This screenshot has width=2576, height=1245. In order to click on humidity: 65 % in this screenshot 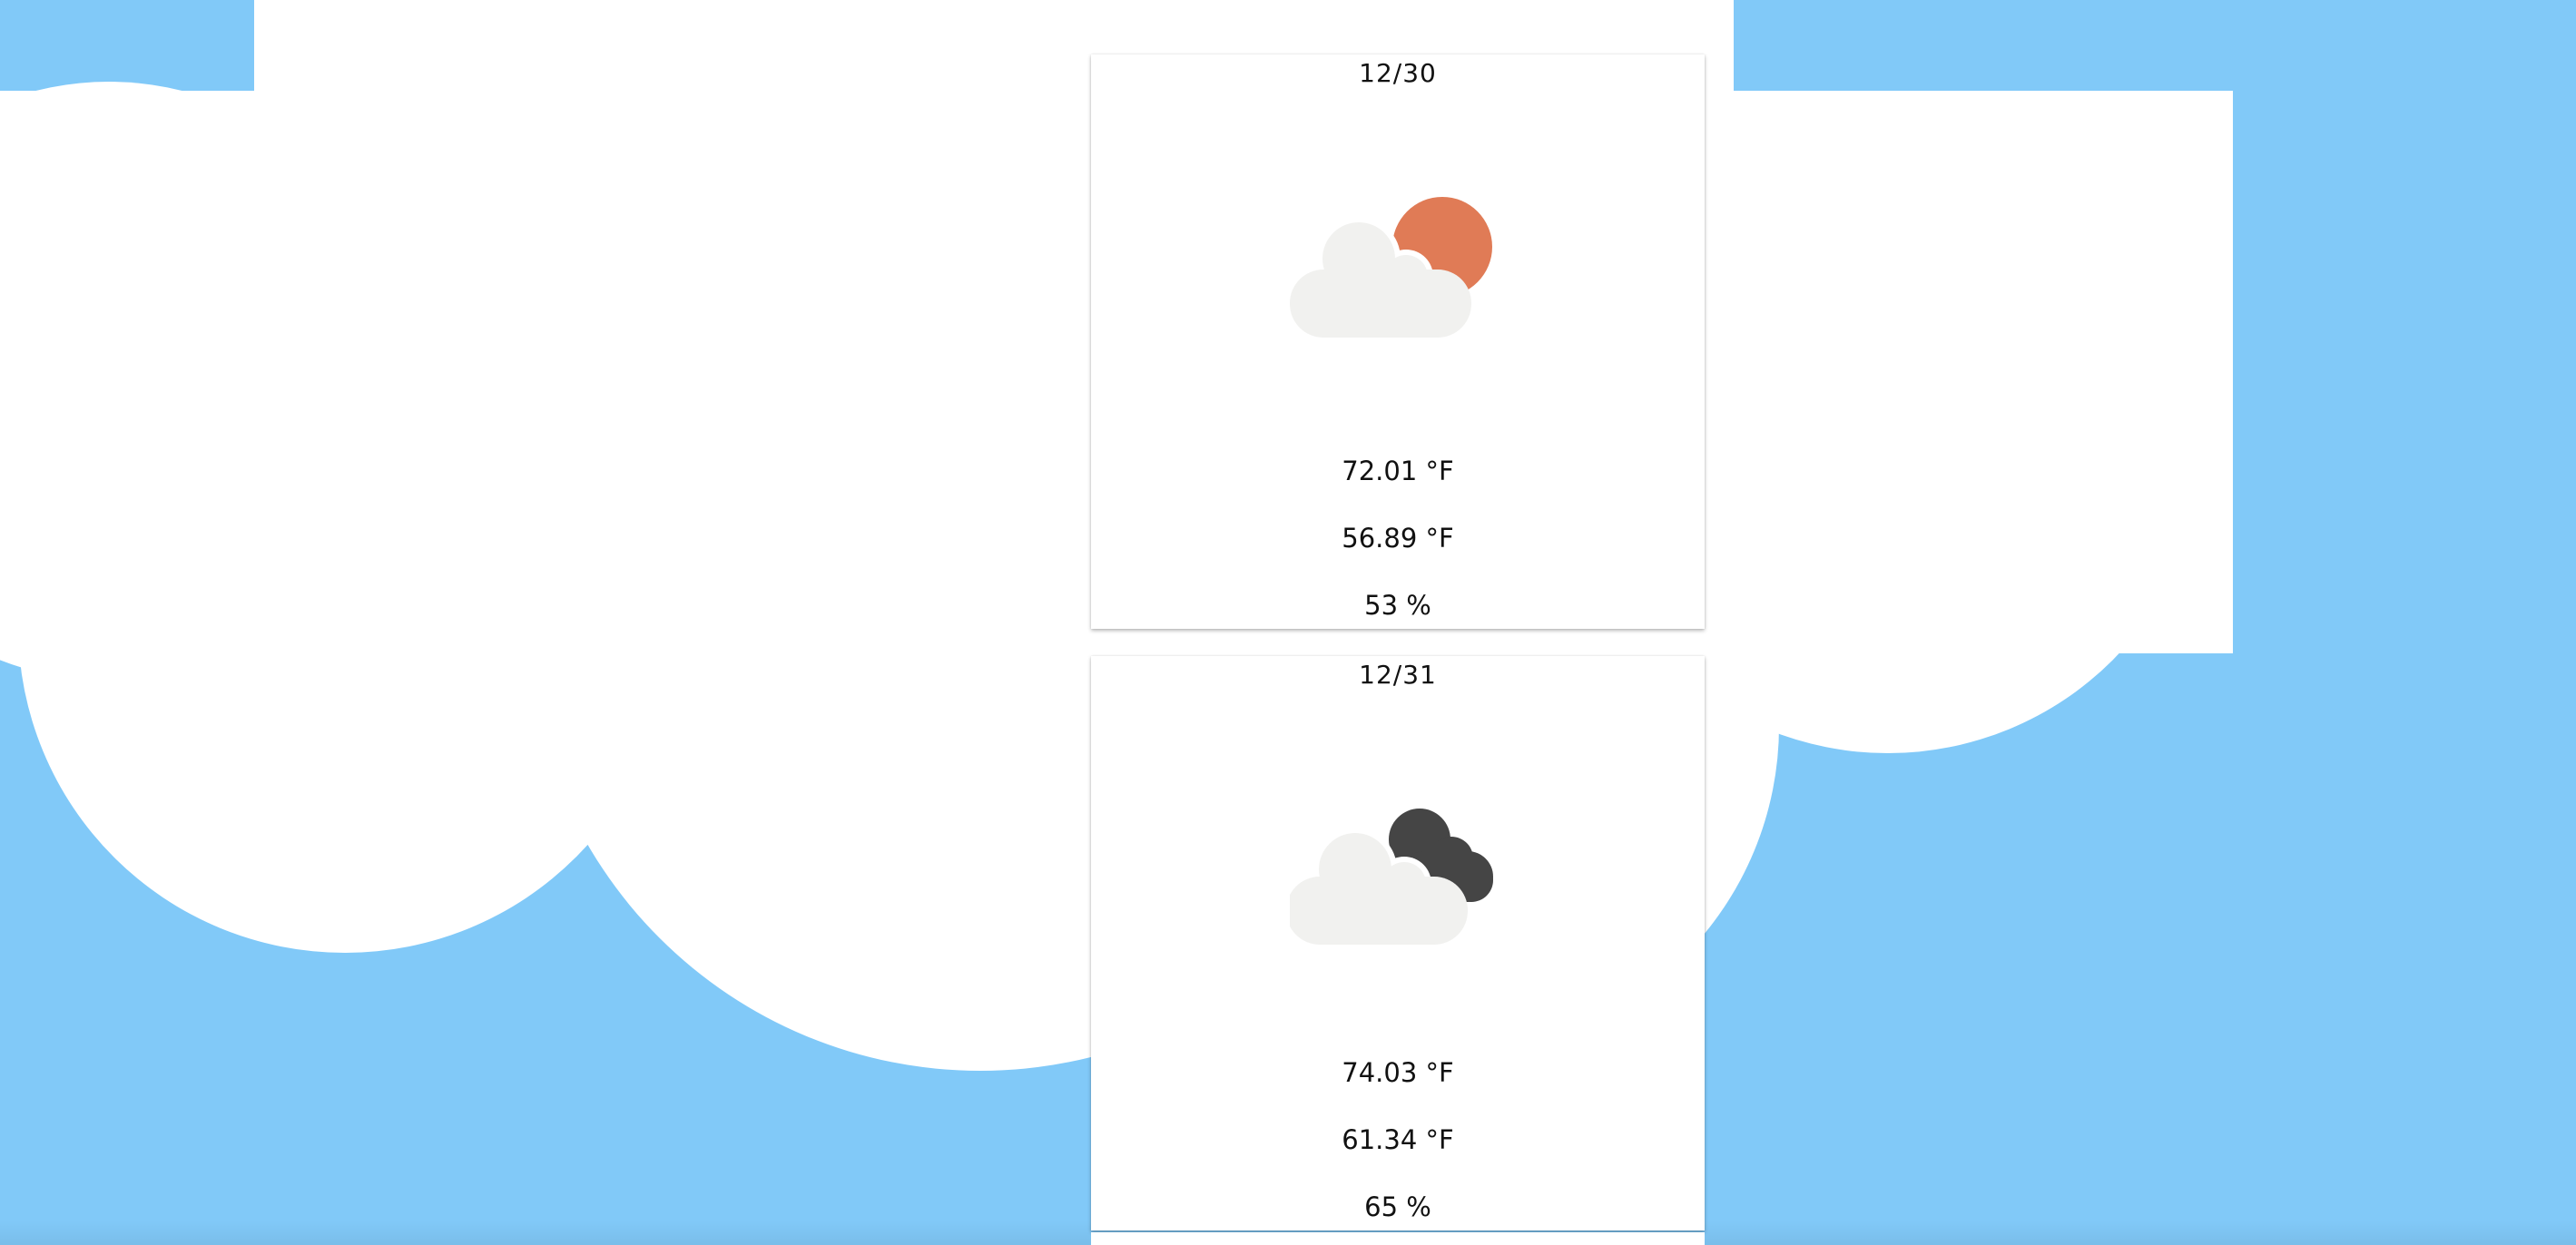, I will do `click(1397, 1206)`.